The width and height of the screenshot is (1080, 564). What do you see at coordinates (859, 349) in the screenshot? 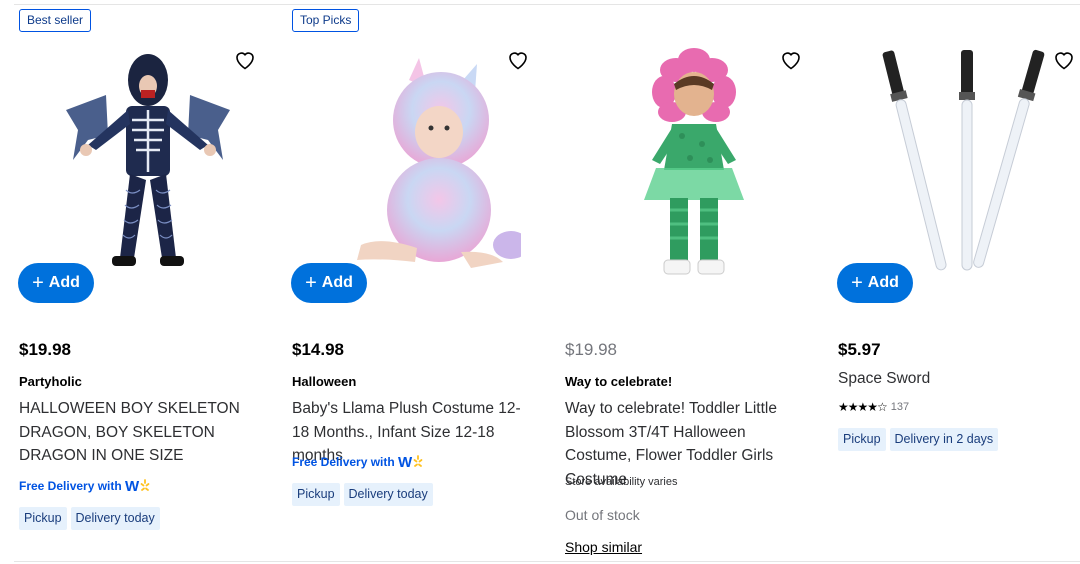
I see `price: $5.97` at bounding box center [859, 349].